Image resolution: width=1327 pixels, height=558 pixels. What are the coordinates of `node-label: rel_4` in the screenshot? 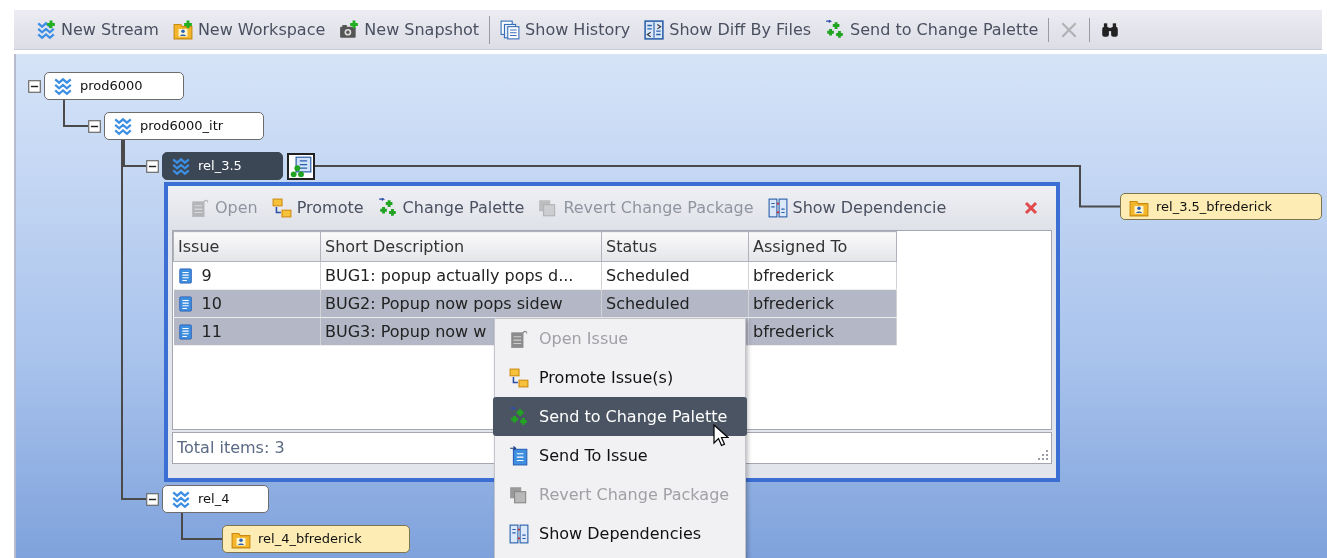 It's located at (214, 499).